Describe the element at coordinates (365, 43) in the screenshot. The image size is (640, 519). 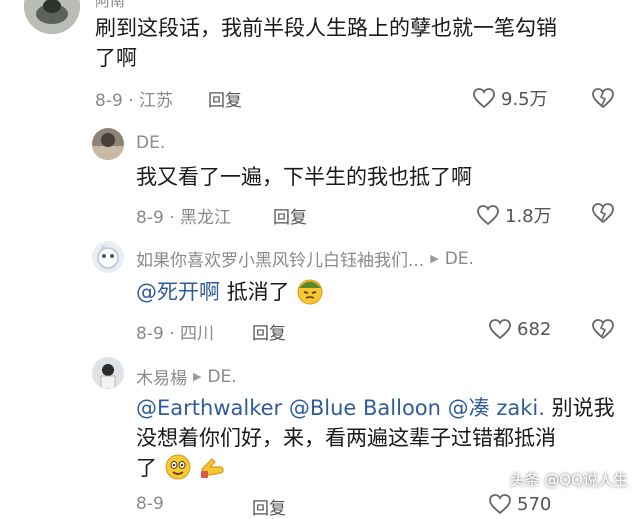
I see `comment-text: 刷到这段话，我前半段人生路上的孽也就一笔勾销 了啊` at that location.